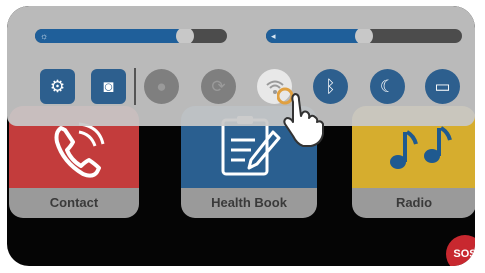  I want to click on do-not-disturb-button: ☾, so click(387, 86).